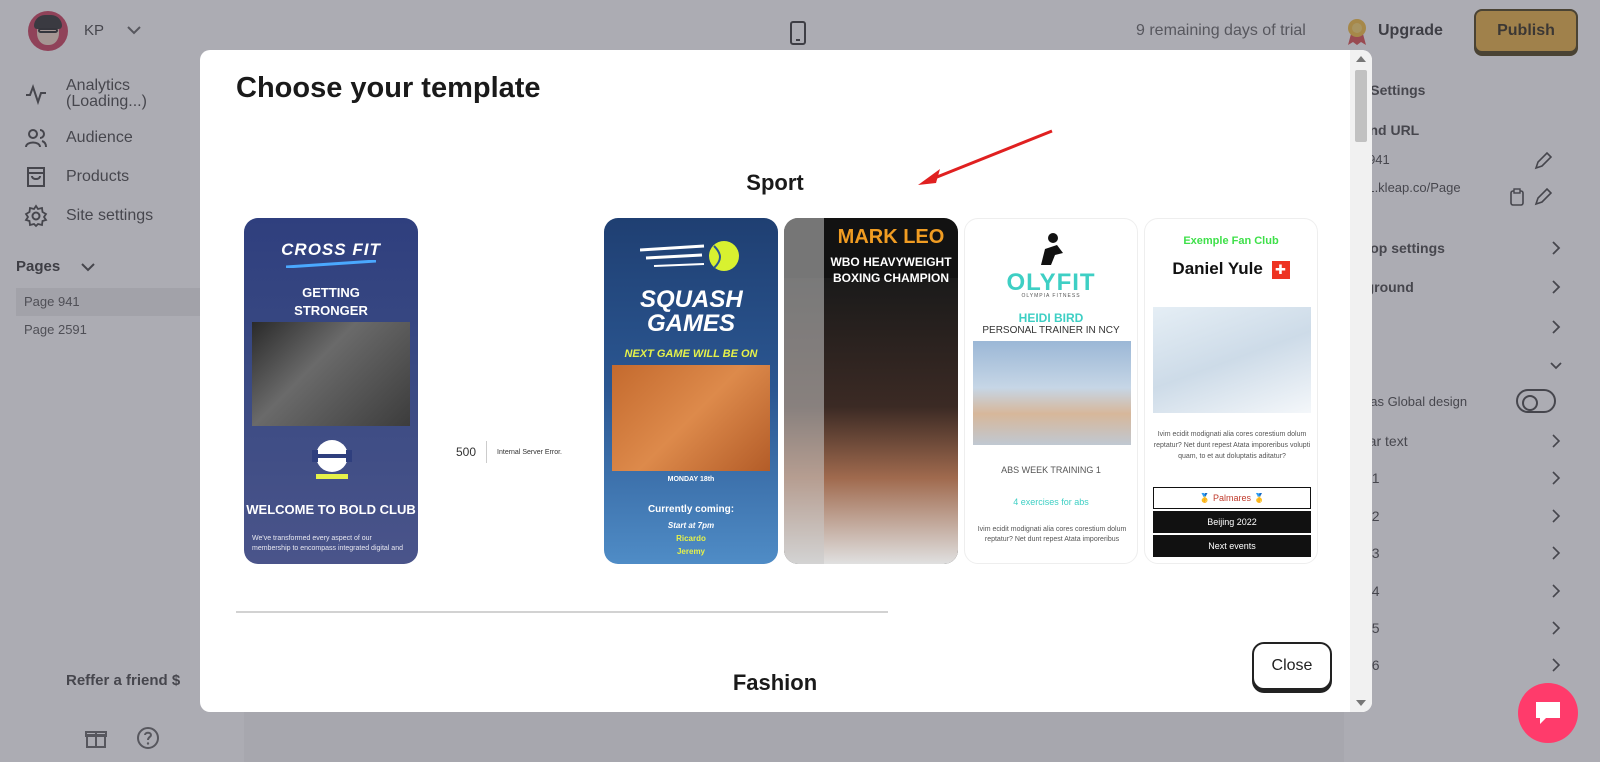 This screenshot has height=762, width=1600. I want to click on trainer-logo-icon, so click(1052, 249).